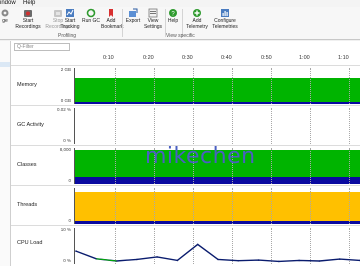 The height and width of the screenshot is (266, 360). I want to click on threads-base-area, so click(217, 222).